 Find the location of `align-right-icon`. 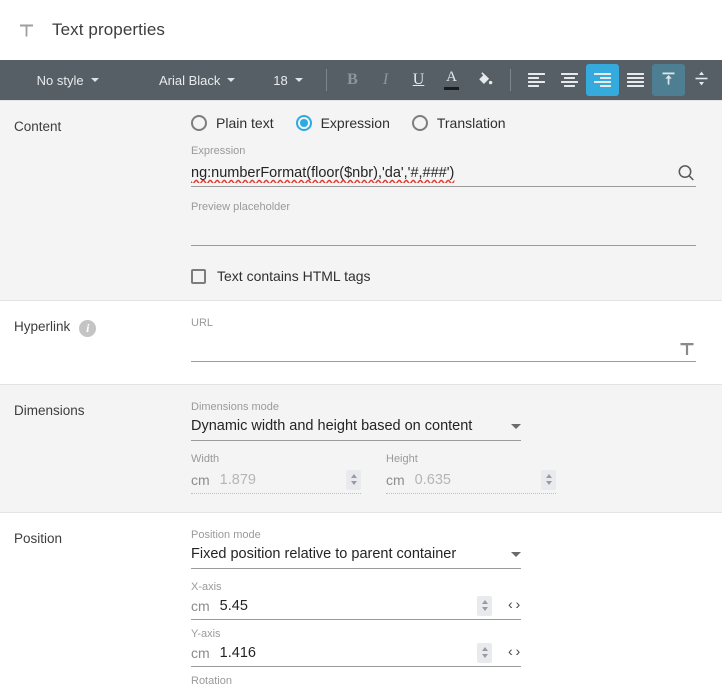

align-right-icon is located at coordinates (602, 80).